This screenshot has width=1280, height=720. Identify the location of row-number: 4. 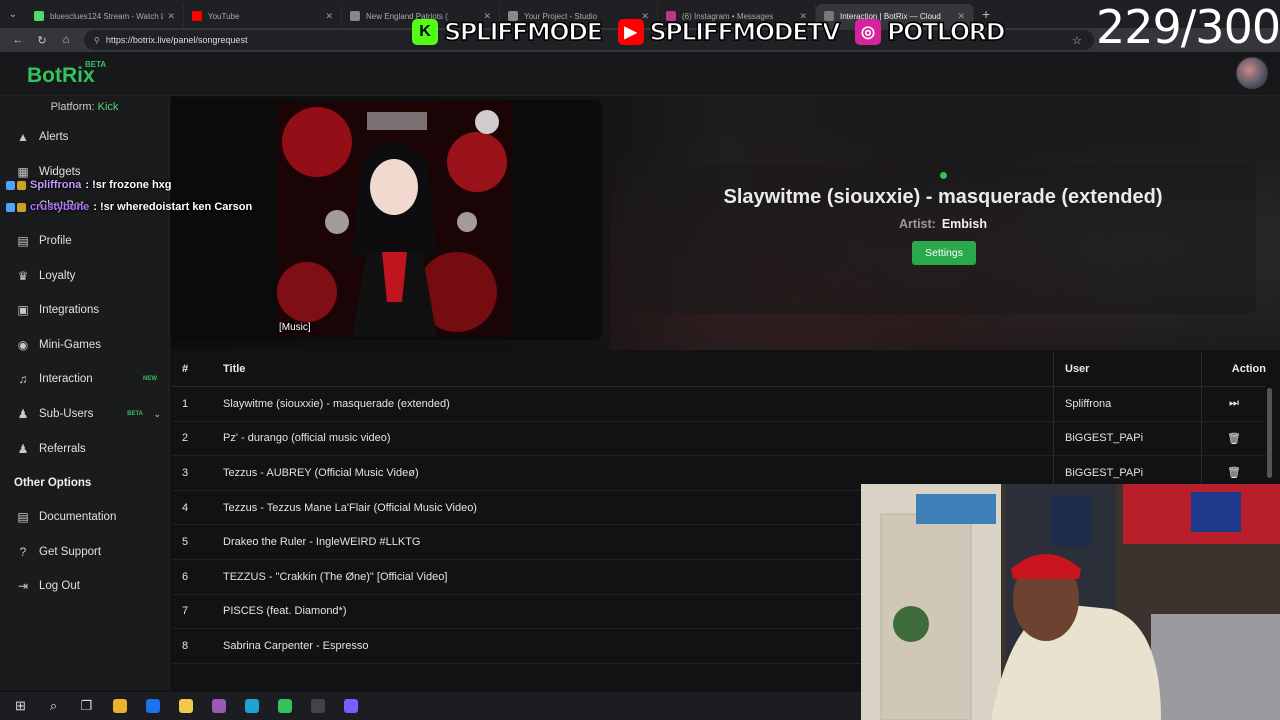
(185, 507).